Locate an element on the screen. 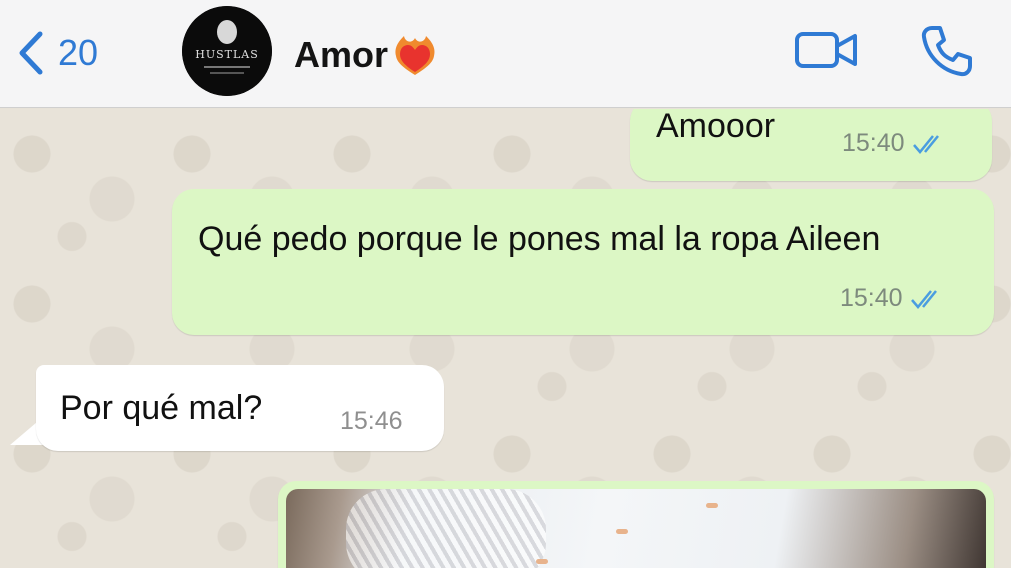 Image resolution: width=1011 pixels, height=568 pixels. message-text: Por qué mal? is located at coordinates (161, 408).